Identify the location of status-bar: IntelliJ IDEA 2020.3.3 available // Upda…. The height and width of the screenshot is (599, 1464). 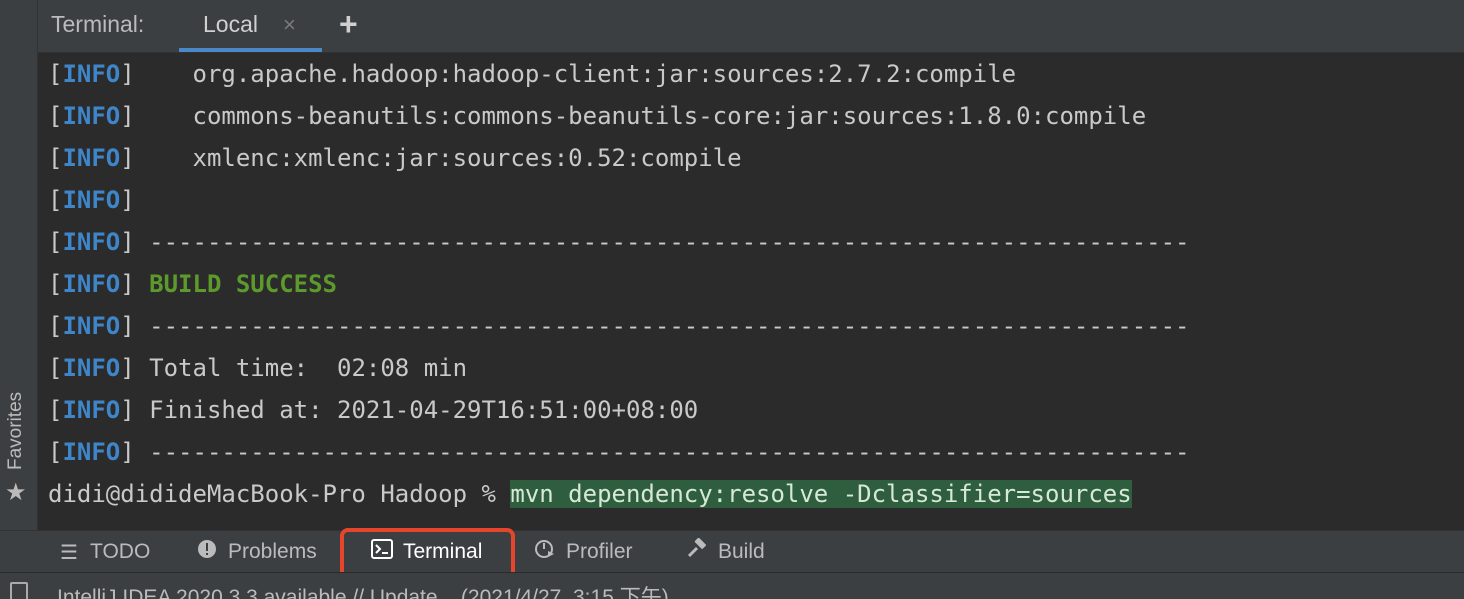
(732, 585).